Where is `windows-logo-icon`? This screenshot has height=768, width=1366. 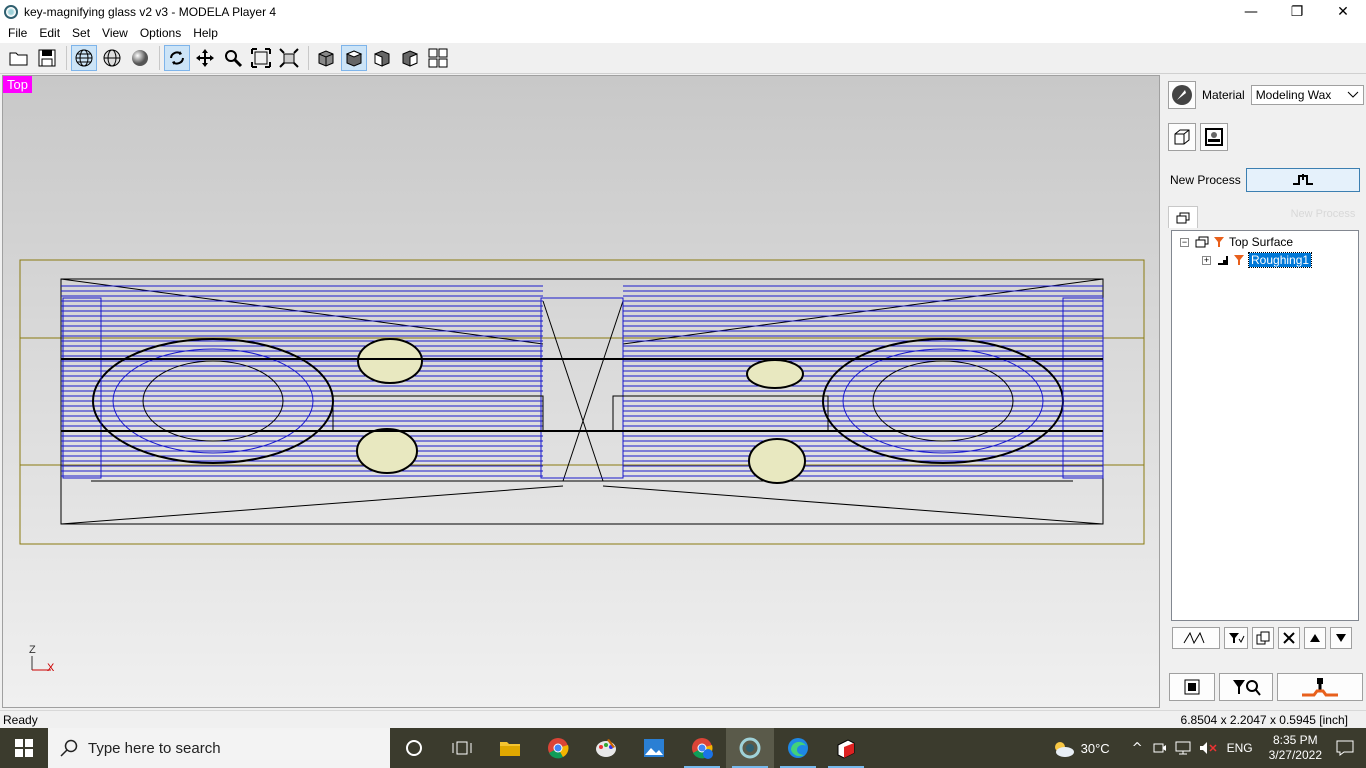
windows-logo-icon is located at coordinates (24, 748).